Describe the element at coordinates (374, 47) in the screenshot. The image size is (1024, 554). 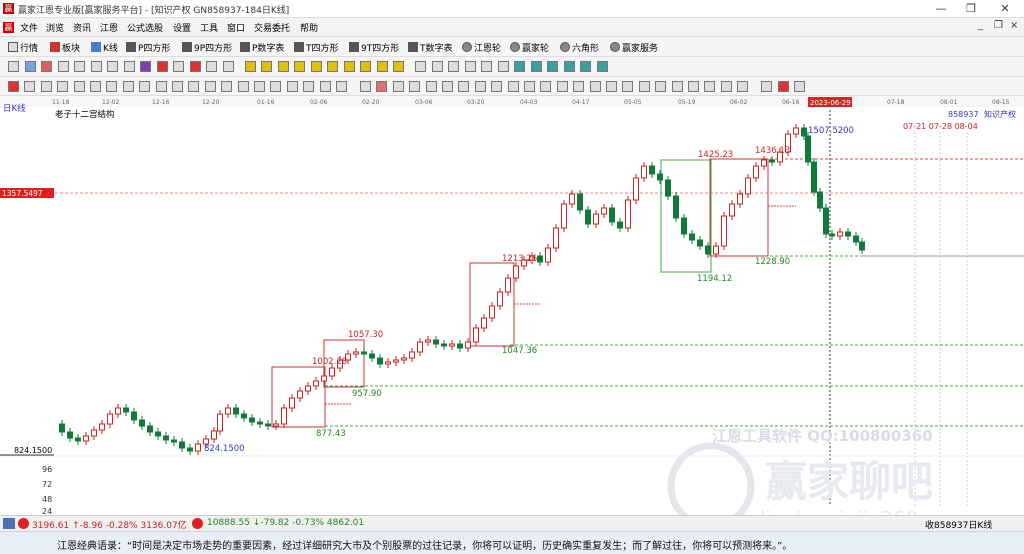
I see `9t-square-button: 9T四方形` at that location.